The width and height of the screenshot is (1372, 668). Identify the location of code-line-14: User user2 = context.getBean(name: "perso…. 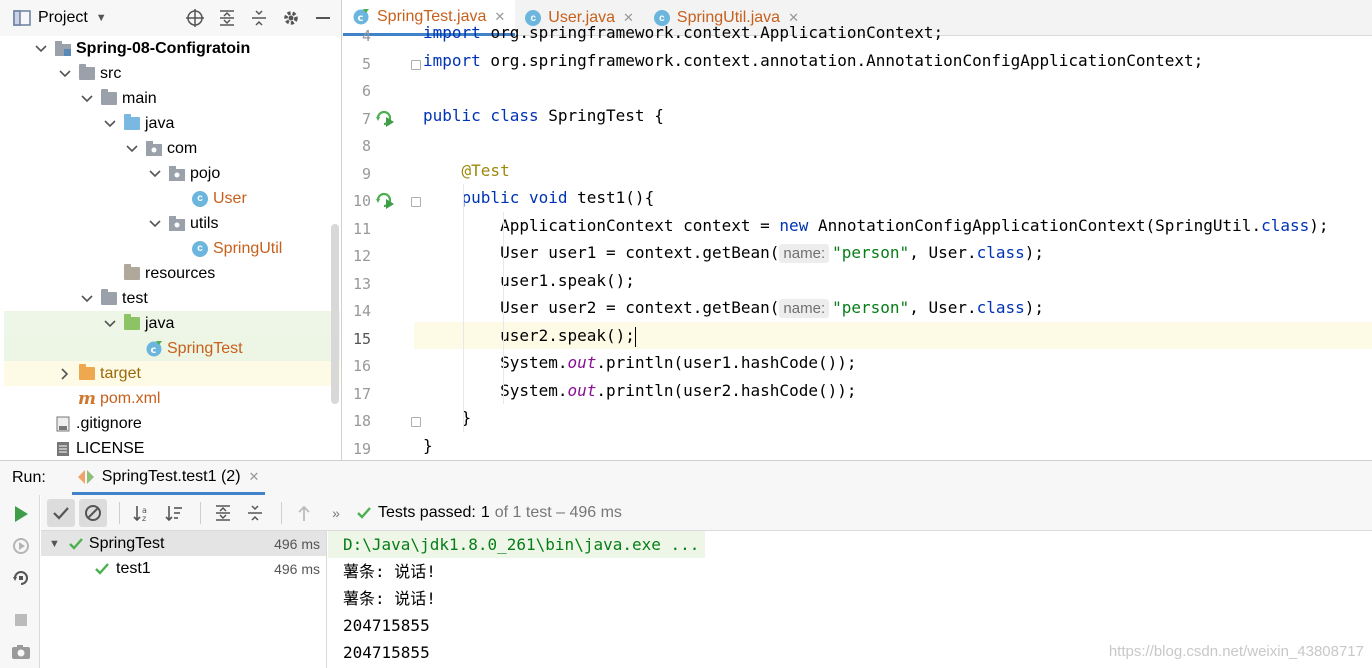
(734, 308).